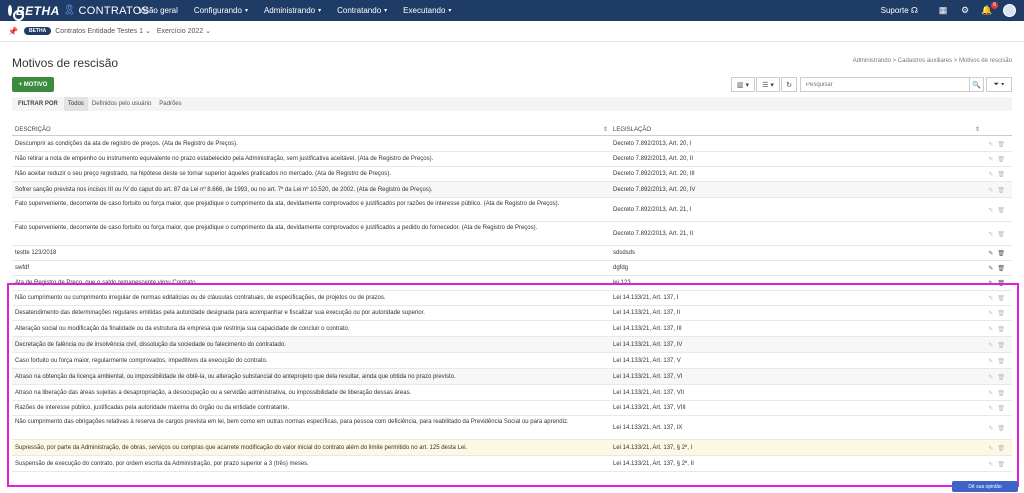  Describe the element at coordinates (943, 11) in the screenshot. I see `apps-grid-icon: ▦` at that location.